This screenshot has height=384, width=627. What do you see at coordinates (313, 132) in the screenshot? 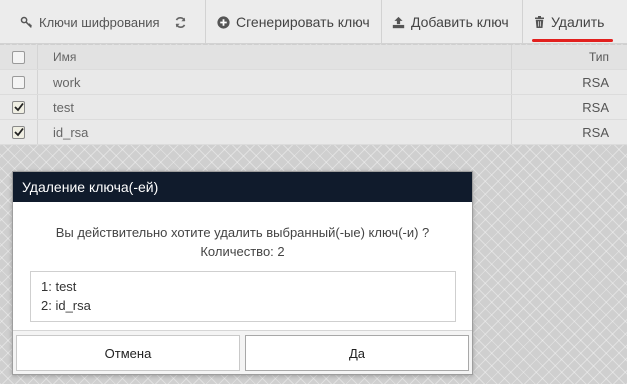
I see `table-row: id_rsa RSA` at bounding box center [313, 132].